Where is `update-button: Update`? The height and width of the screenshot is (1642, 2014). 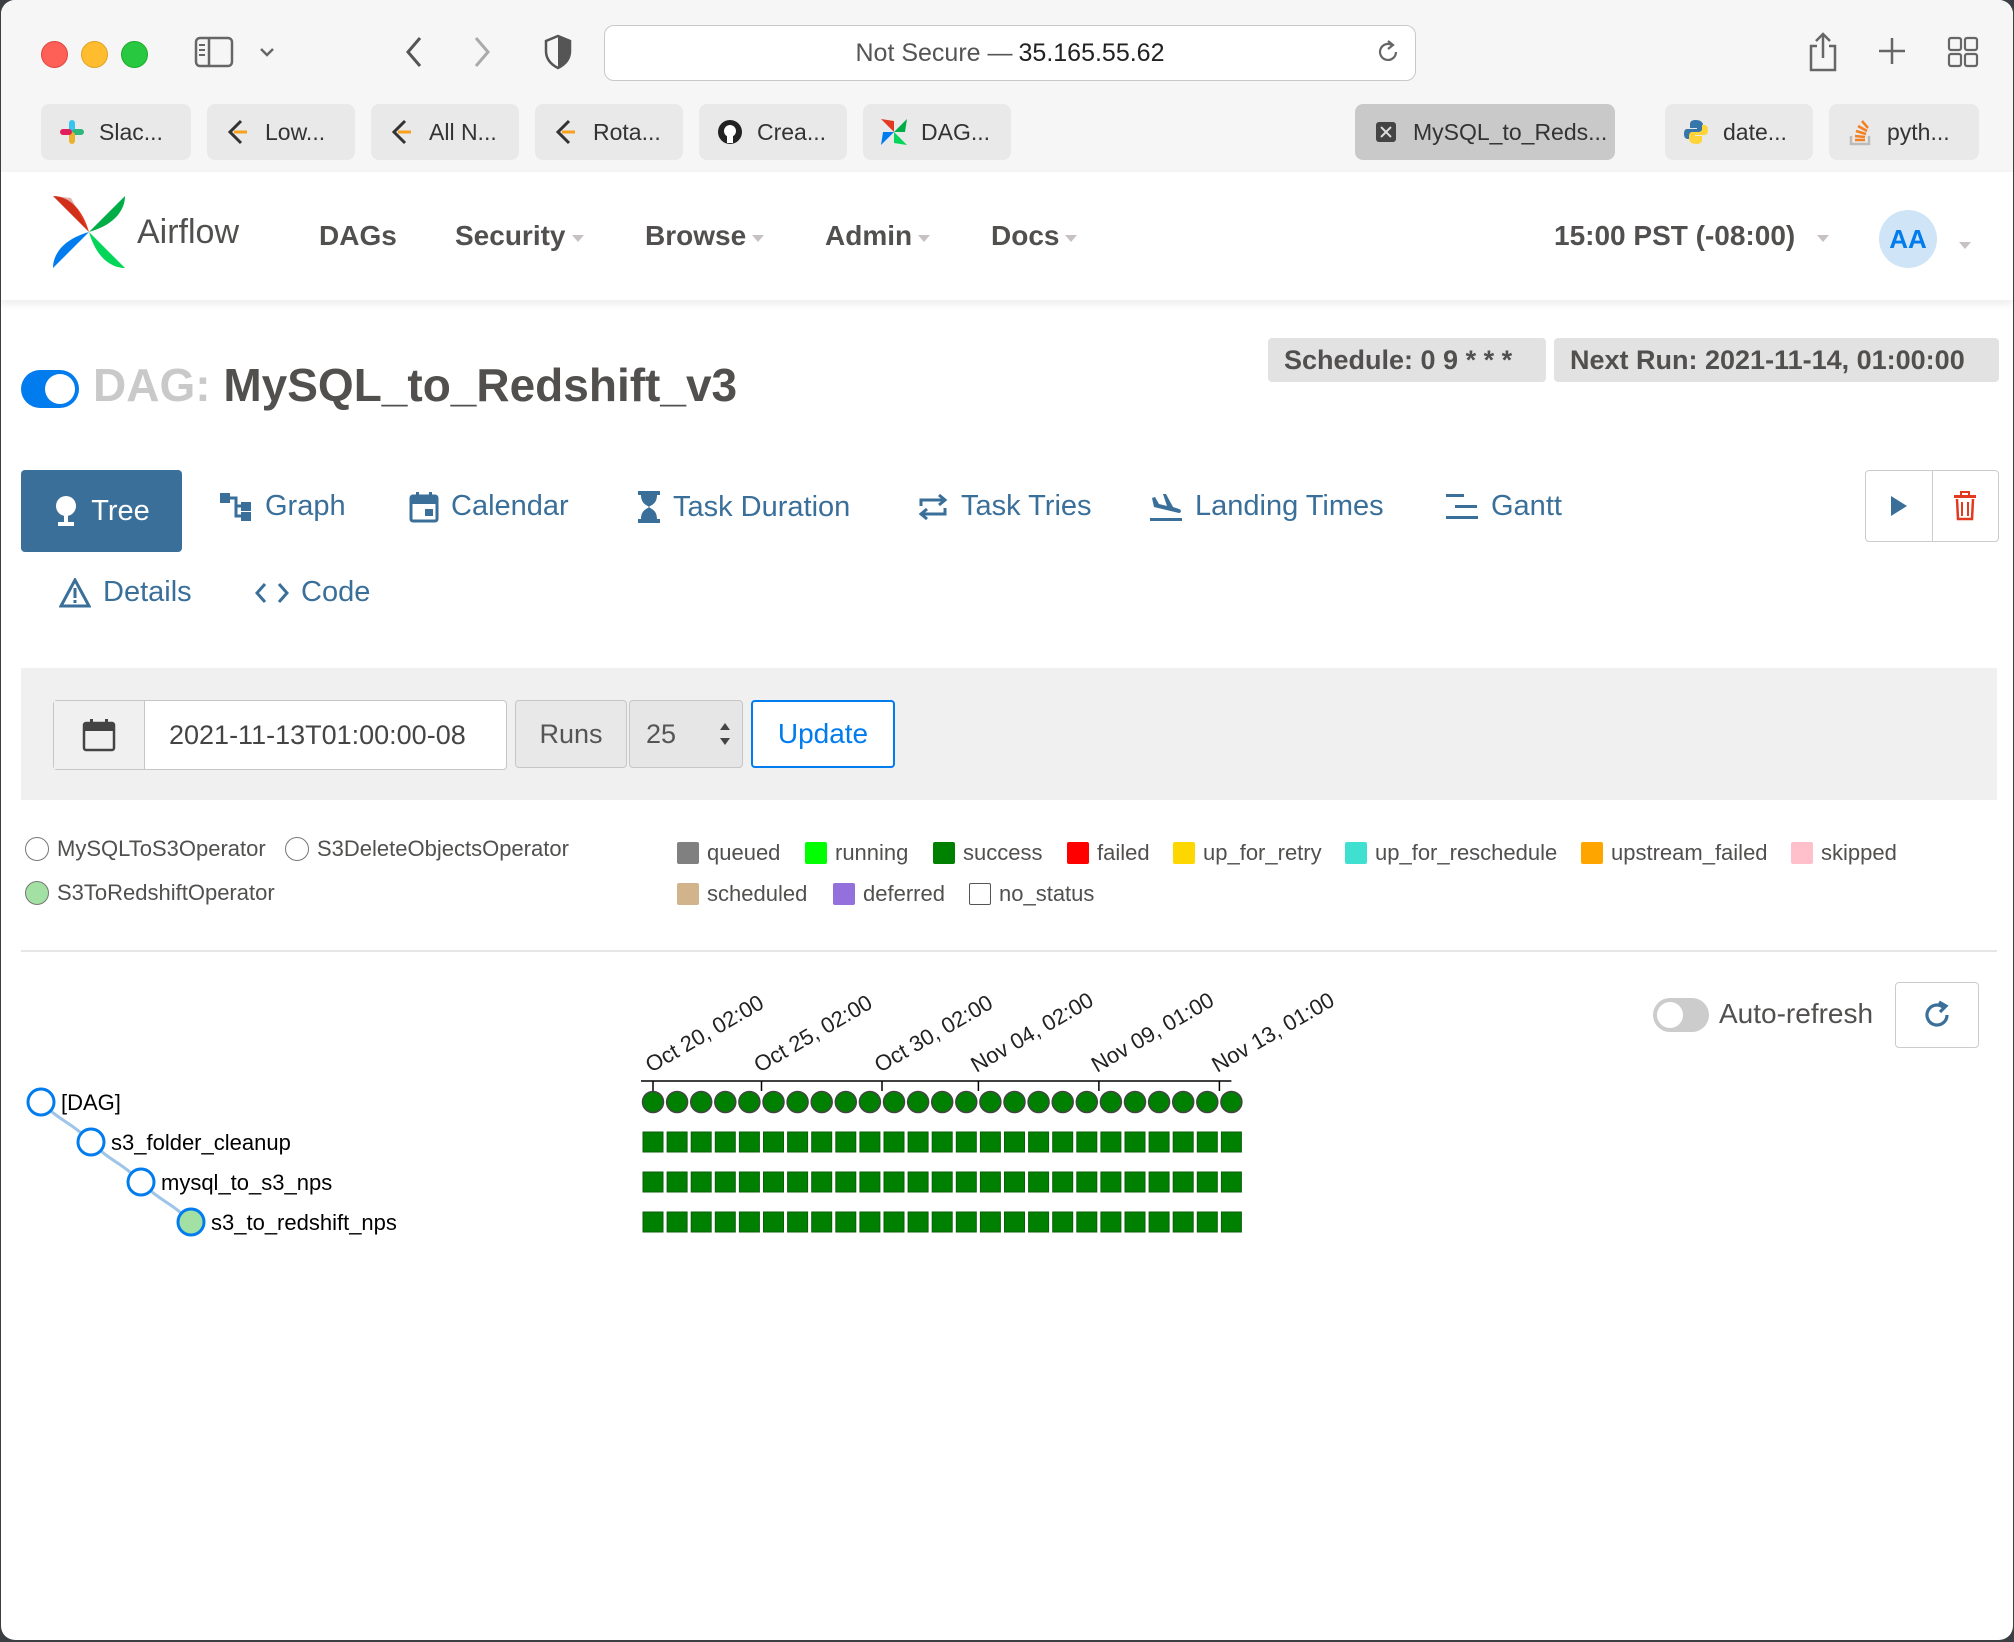
update-button: Update is located at coordinates (823, 734).